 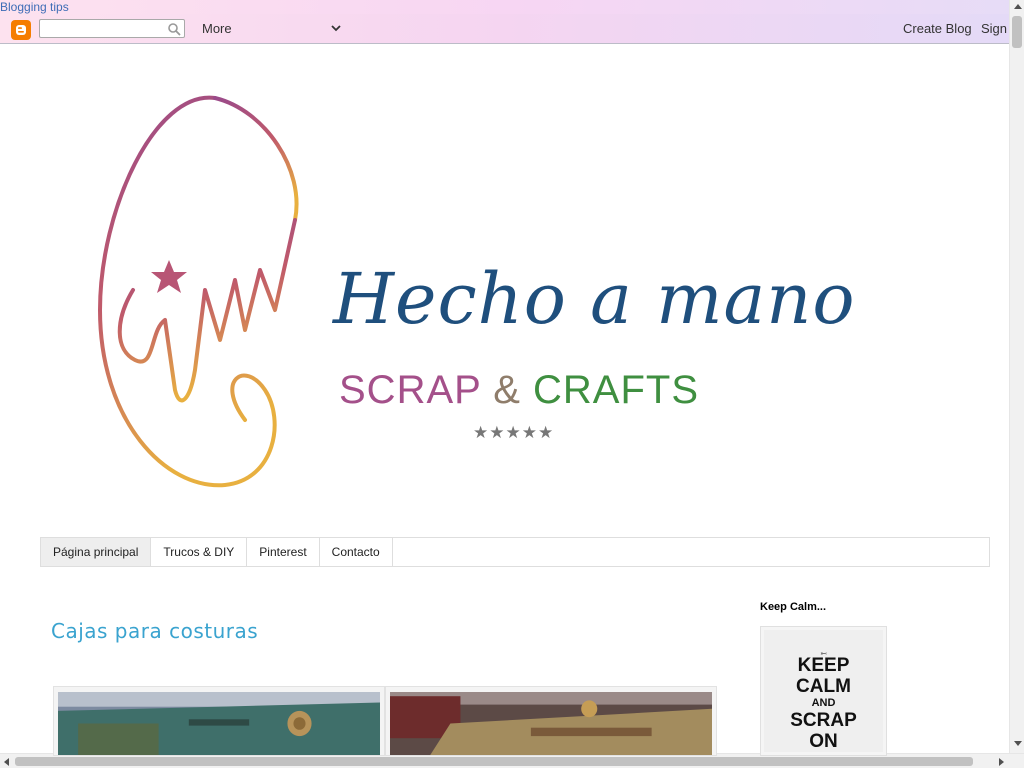 I want to click on vertical-scrollbar, so click(x=1016, y=376).